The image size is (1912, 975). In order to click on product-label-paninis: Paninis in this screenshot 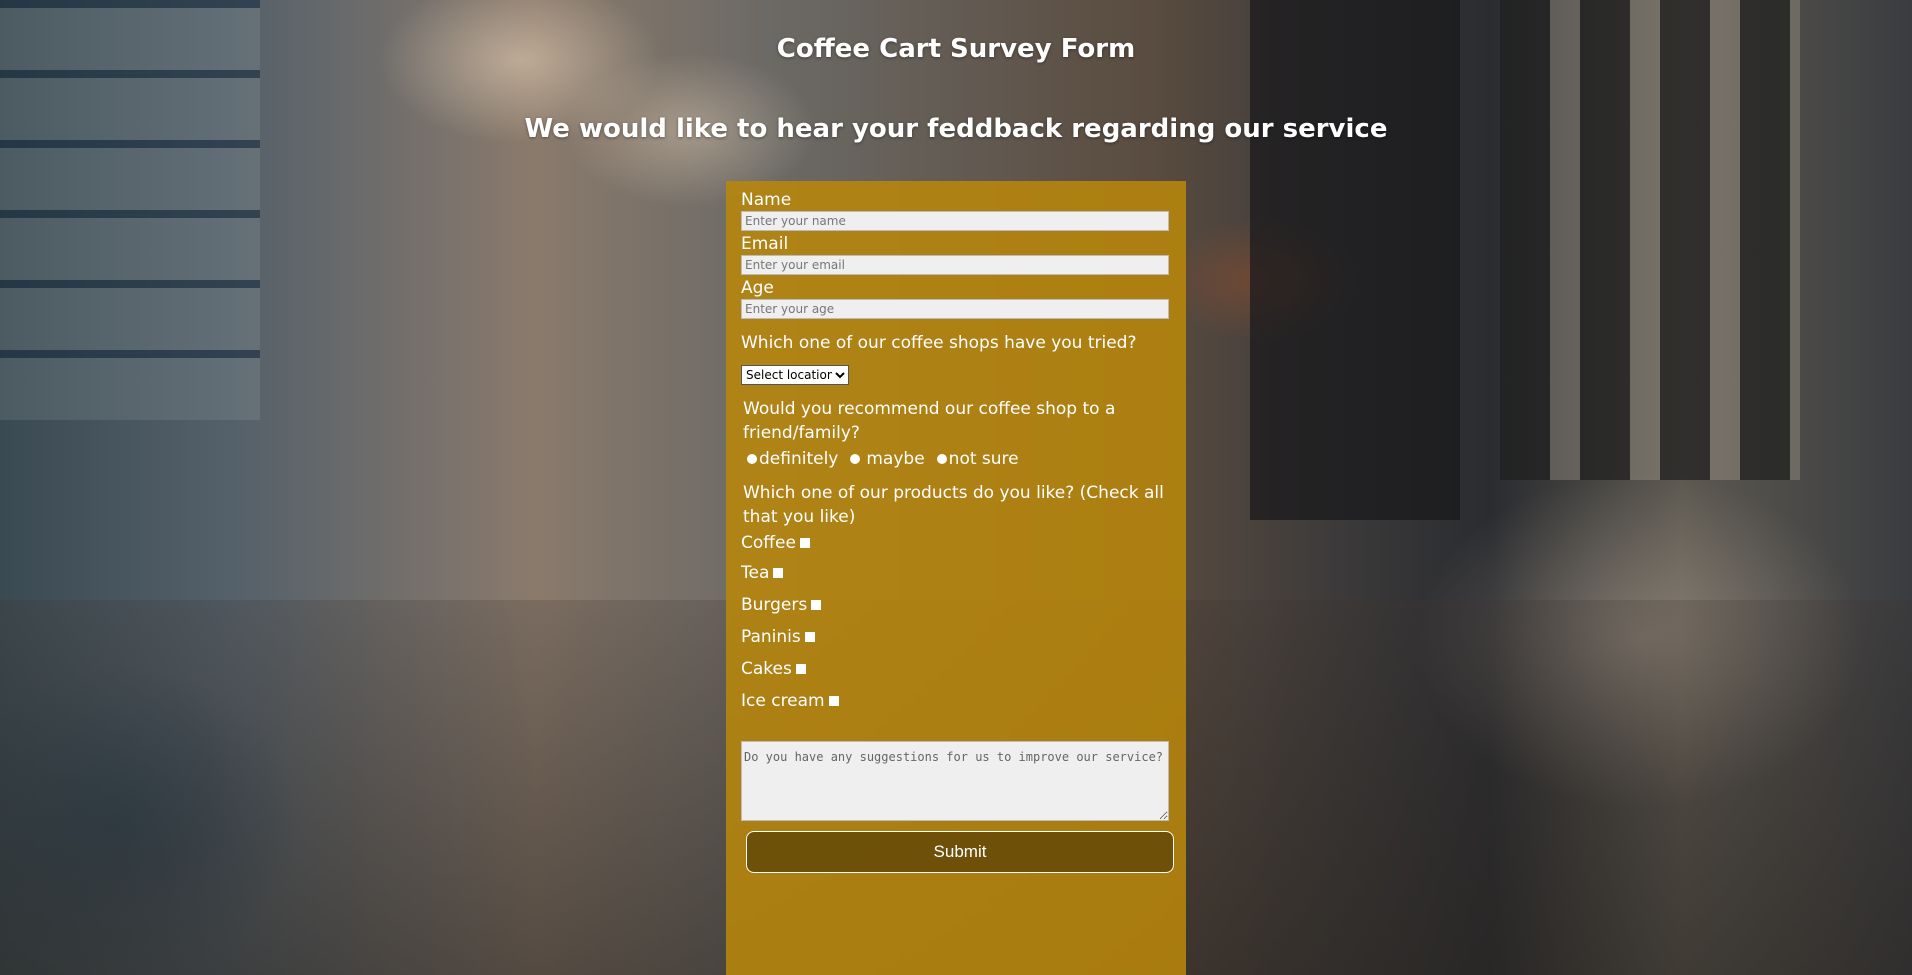, I will do `click(771, 637)`.